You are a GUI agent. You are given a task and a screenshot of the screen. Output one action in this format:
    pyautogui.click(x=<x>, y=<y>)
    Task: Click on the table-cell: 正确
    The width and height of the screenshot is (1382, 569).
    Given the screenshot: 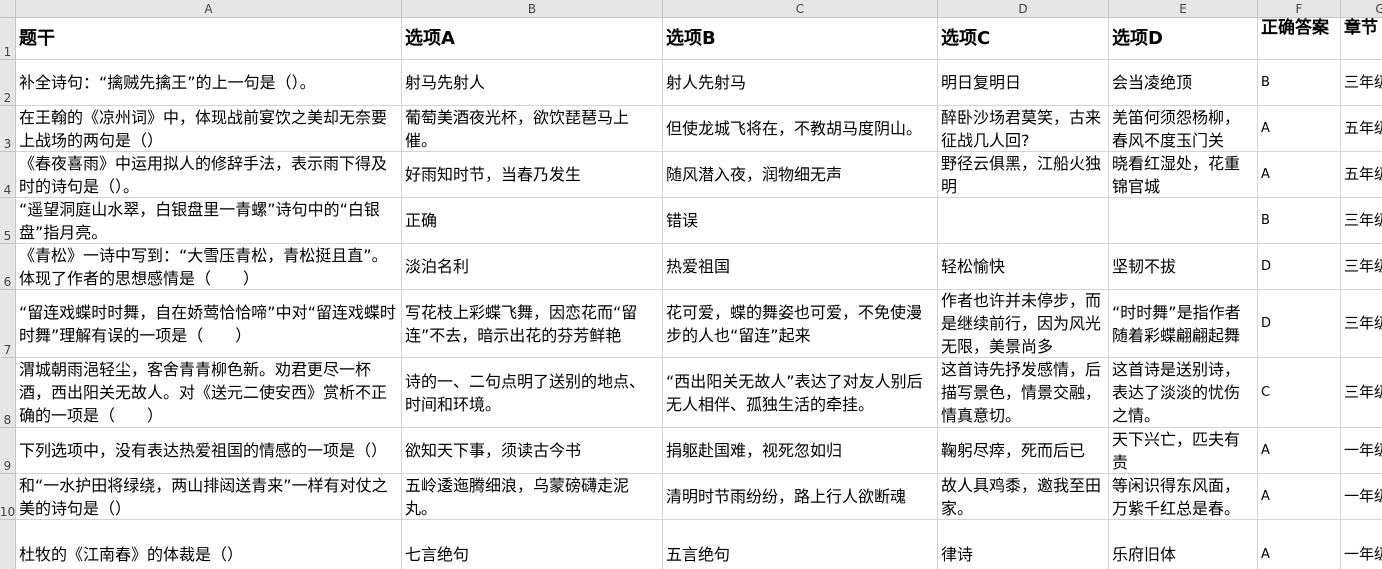 What is the action you would take?
    pyautogui.click(x=532, y=221)
    